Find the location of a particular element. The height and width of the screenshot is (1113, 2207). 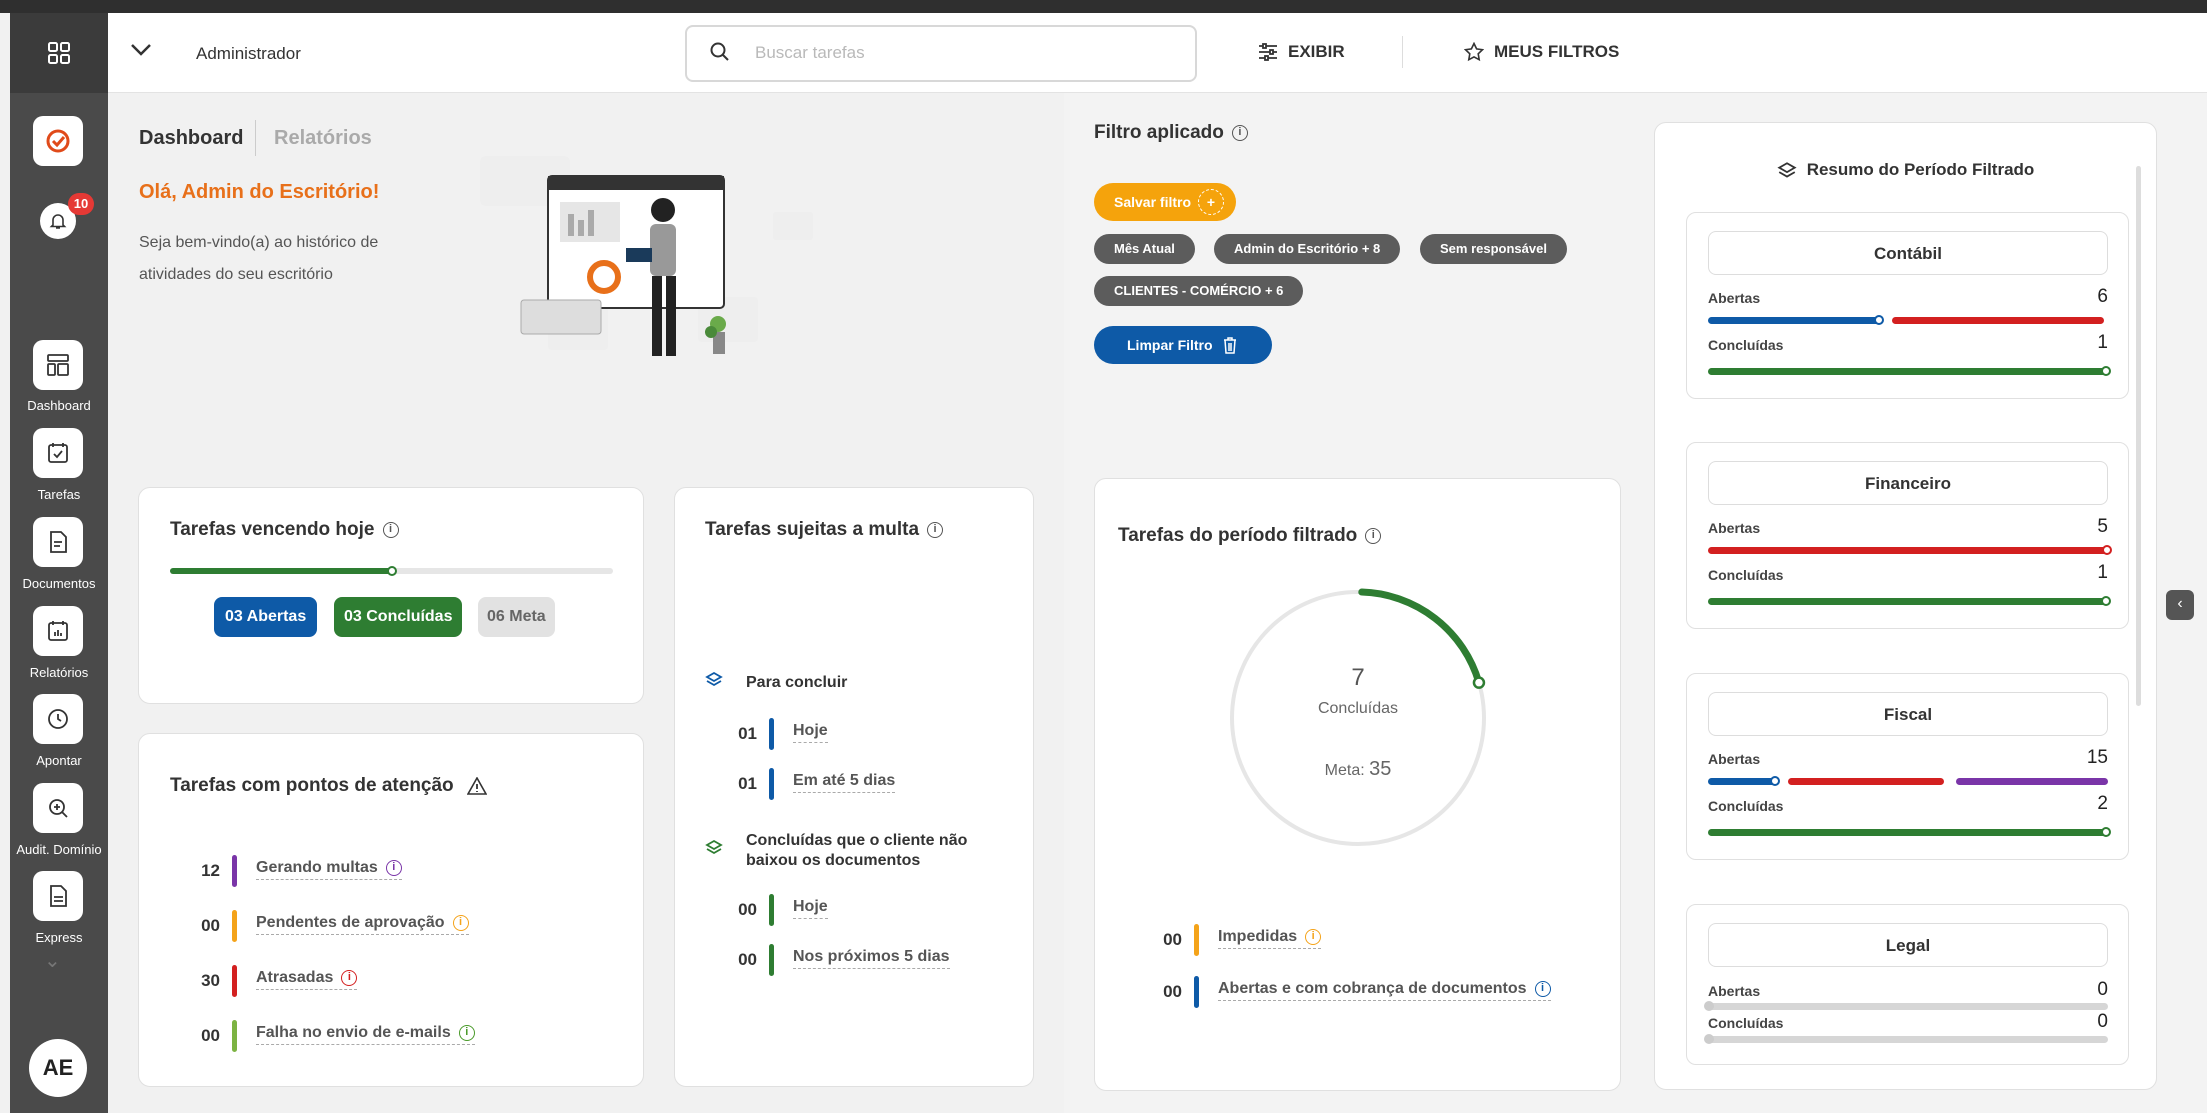

row-label: Impedidas i is located at coordinates (1270, 938).